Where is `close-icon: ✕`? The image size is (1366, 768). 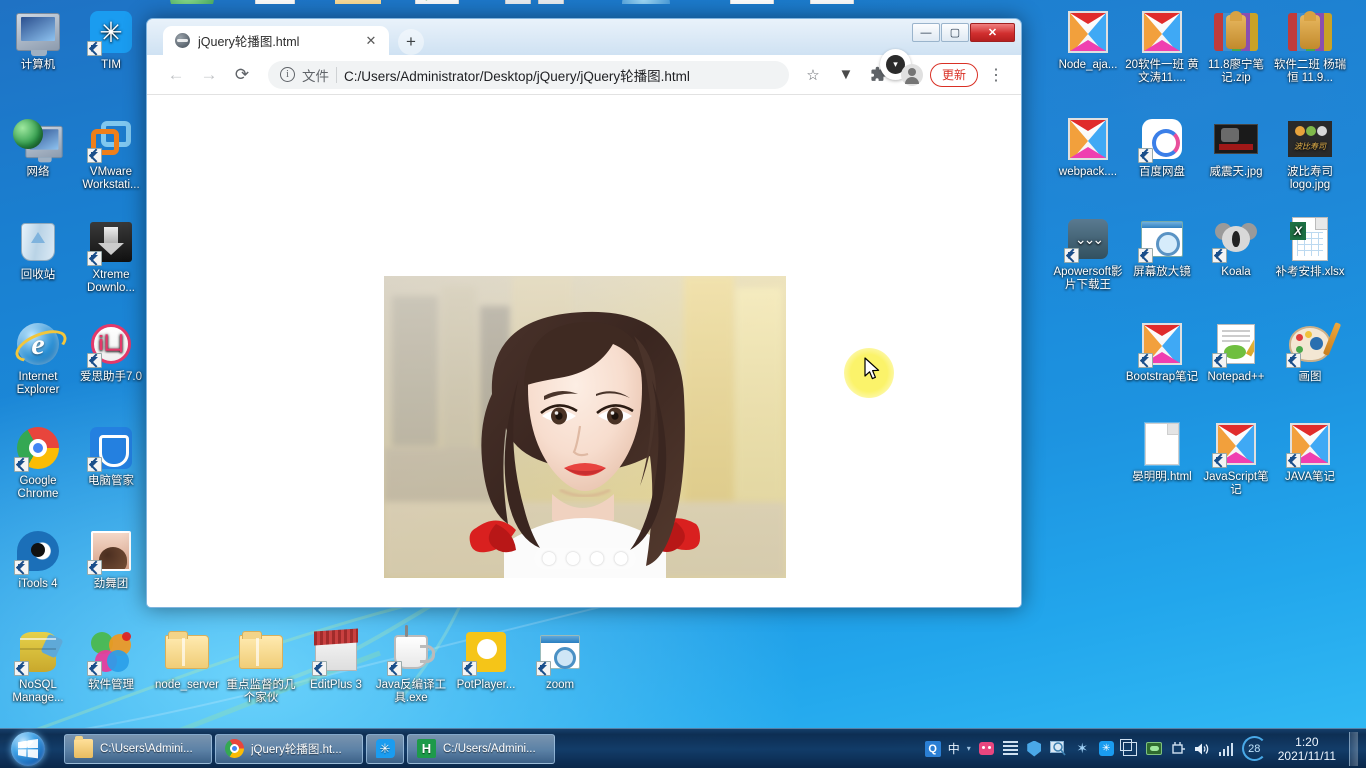 close-icon: ✕ is located at coordinates (371, 41).